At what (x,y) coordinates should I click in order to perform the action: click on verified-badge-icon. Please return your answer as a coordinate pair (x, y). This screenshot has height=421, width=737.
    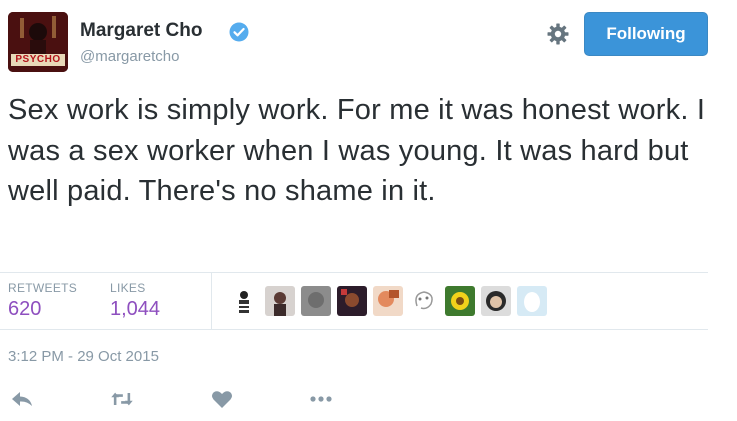
    Looking at the image, I should click on (239, 32).